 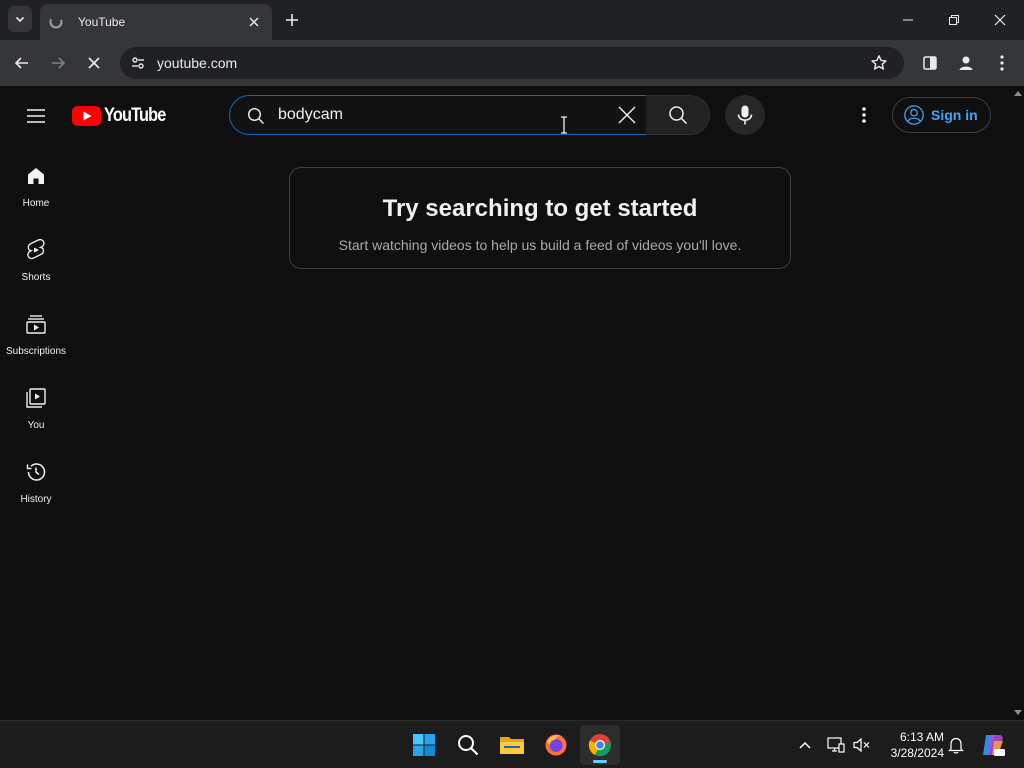 What do you see at coordinates (135, 115) in the screenshot?
I see `youtube-wordmark: YouTube` at bounding box center [135, 115].